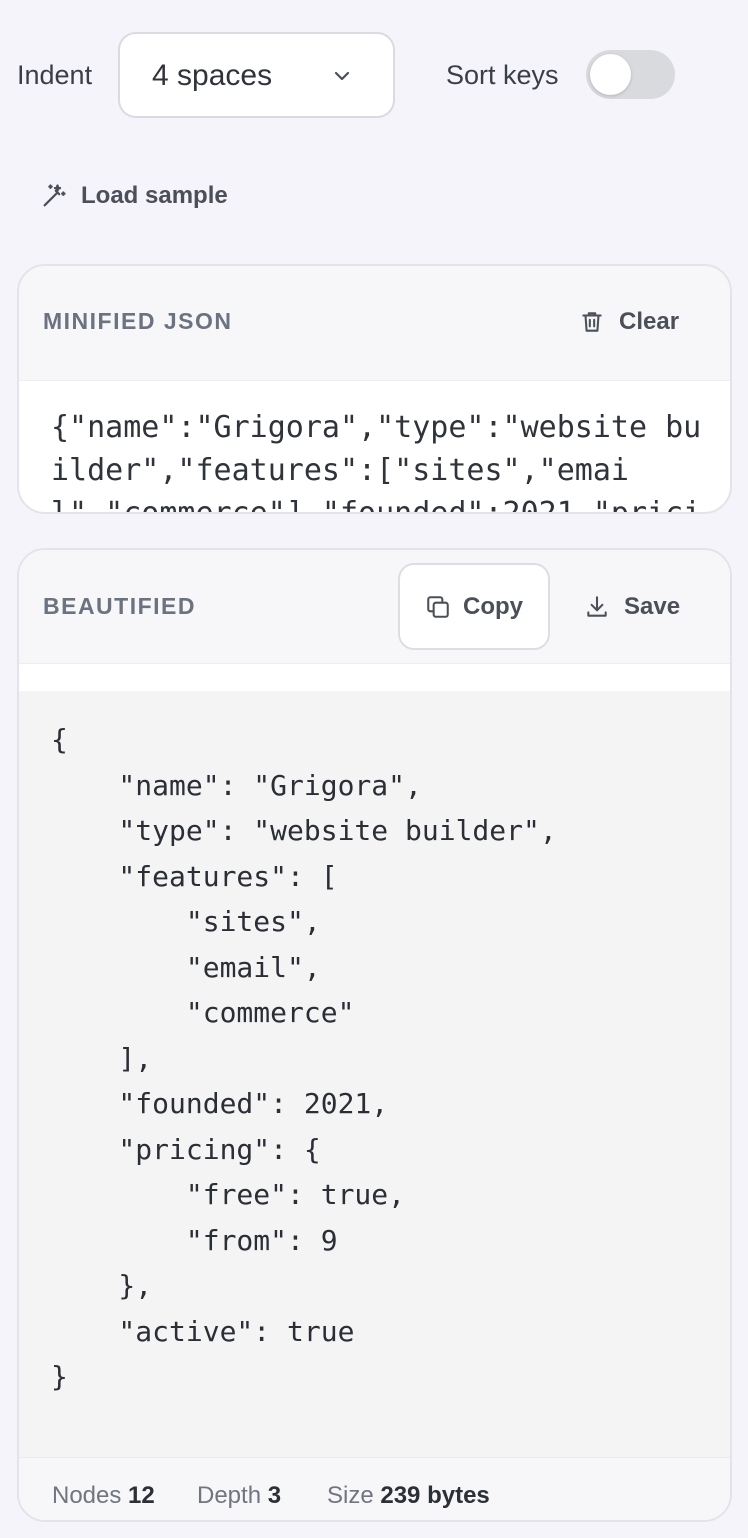  I want to click on sort-keys-toggle, so click(630, 74).